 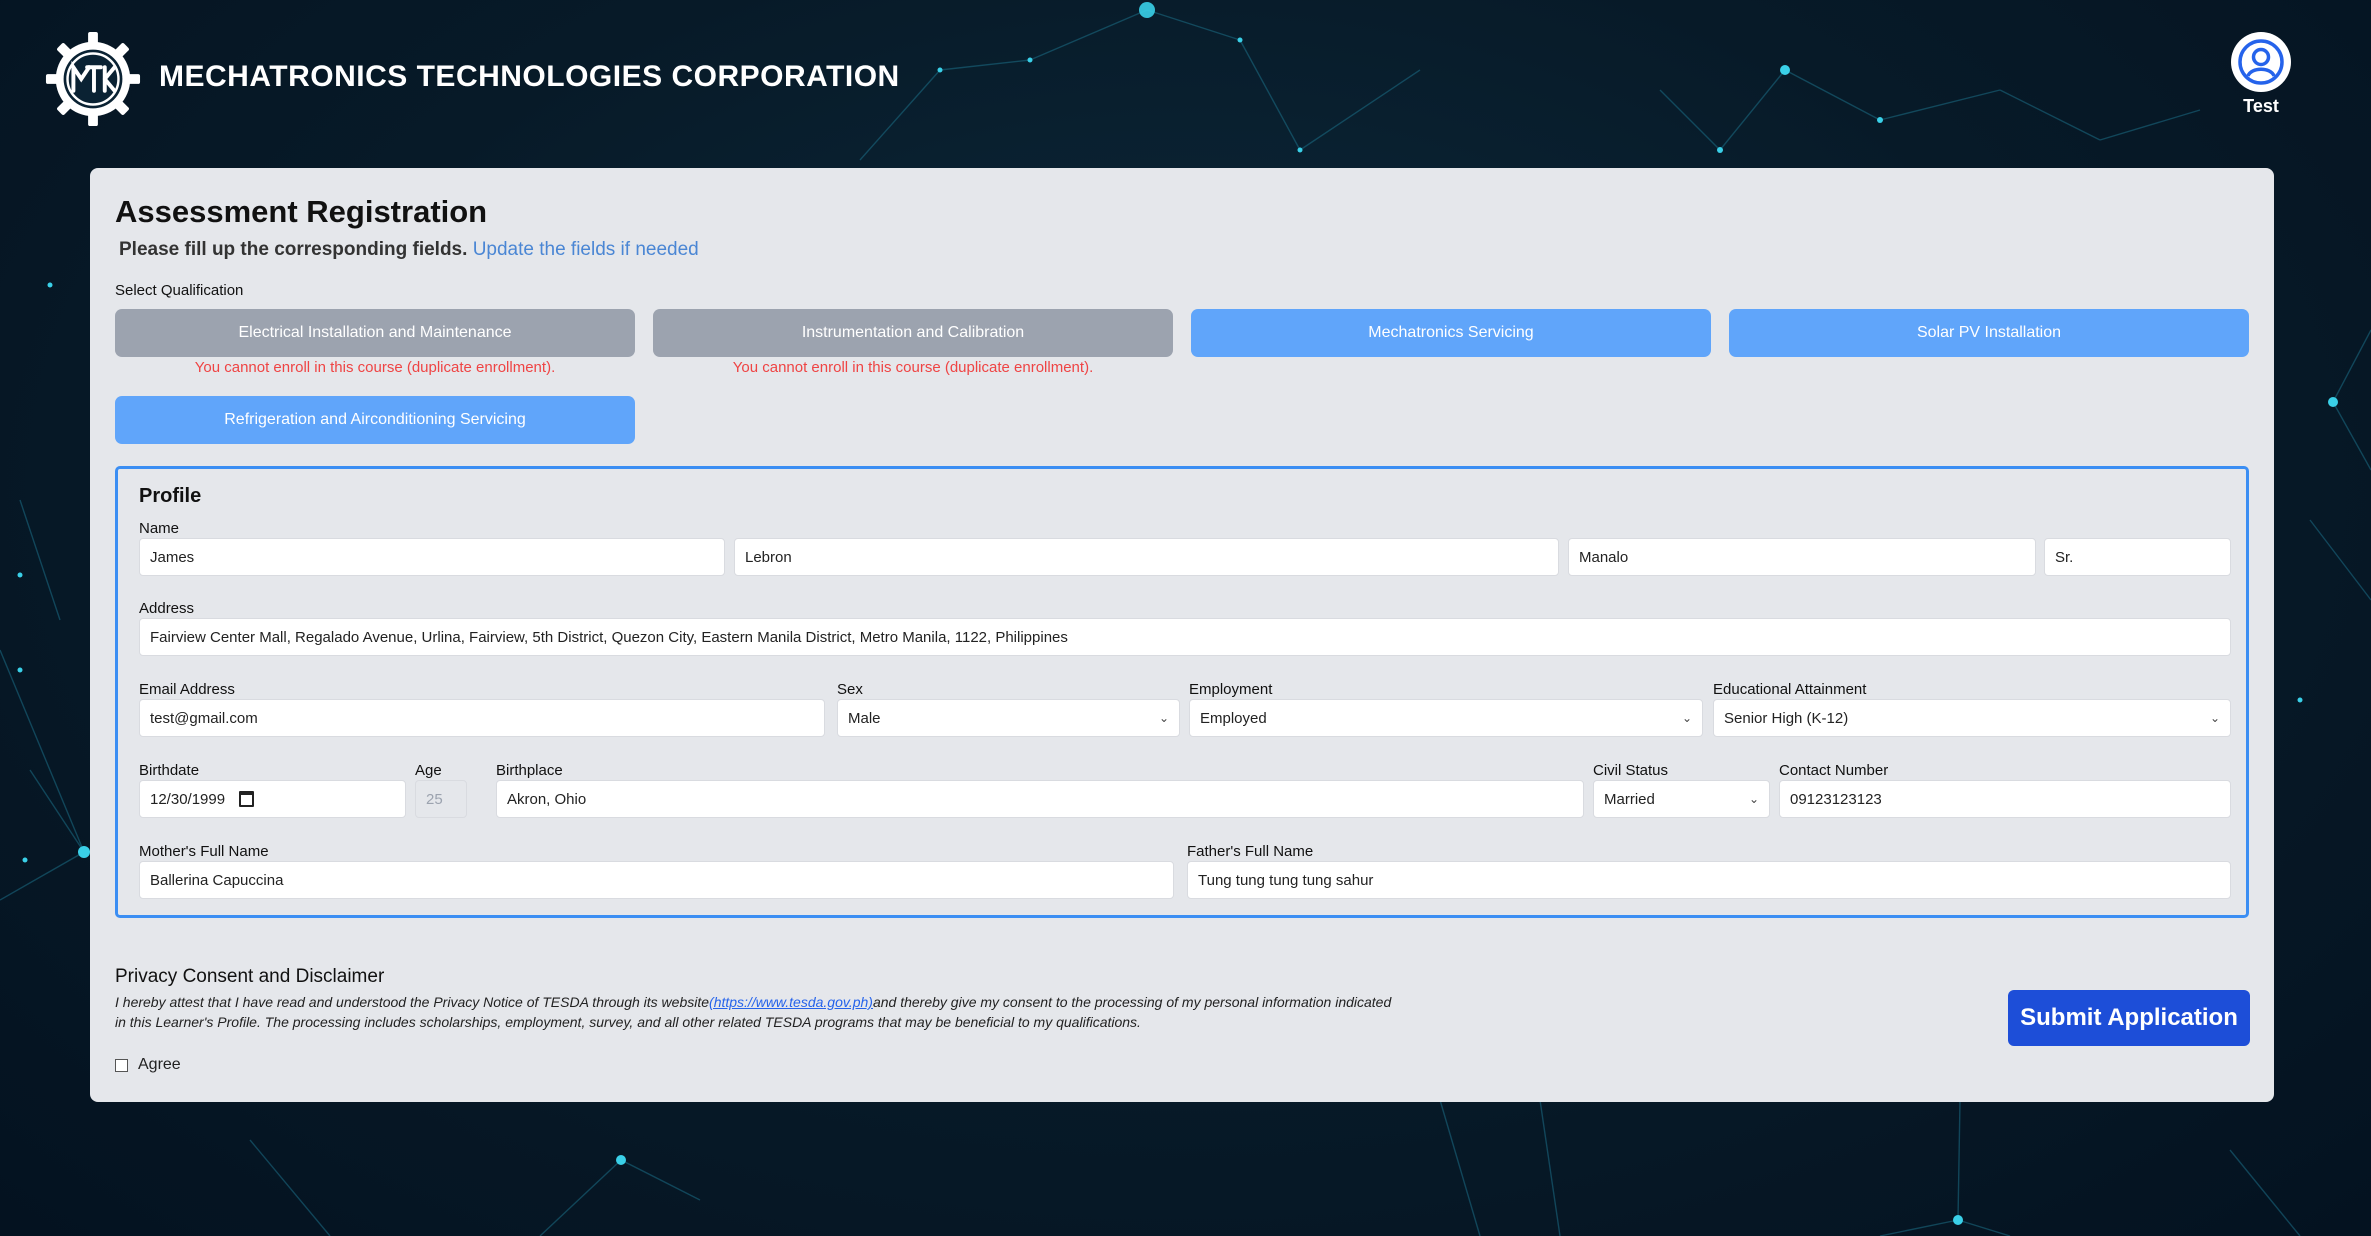 What do you see at coordinates (1040, 799) in the screenshot?
I see `birthplace-input: Akron, Ohio` at bounding box center [1040, 799].